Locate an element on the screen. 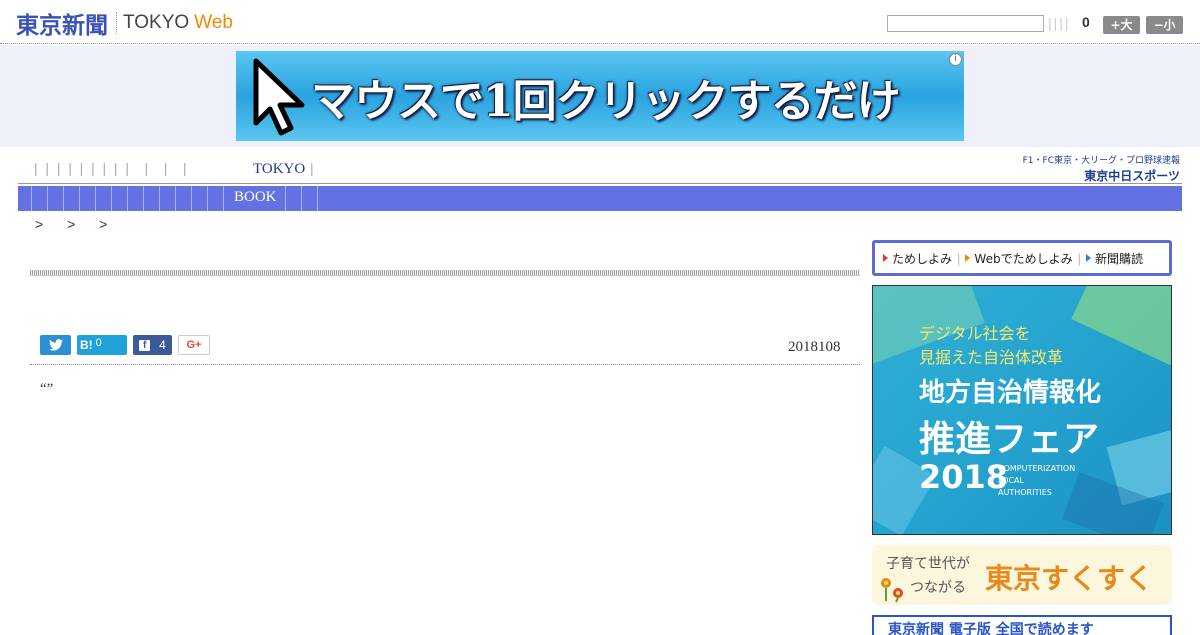 The width and height of the screenshot is (1200, 635). article-body: “” is located at coordinates (47, 389).